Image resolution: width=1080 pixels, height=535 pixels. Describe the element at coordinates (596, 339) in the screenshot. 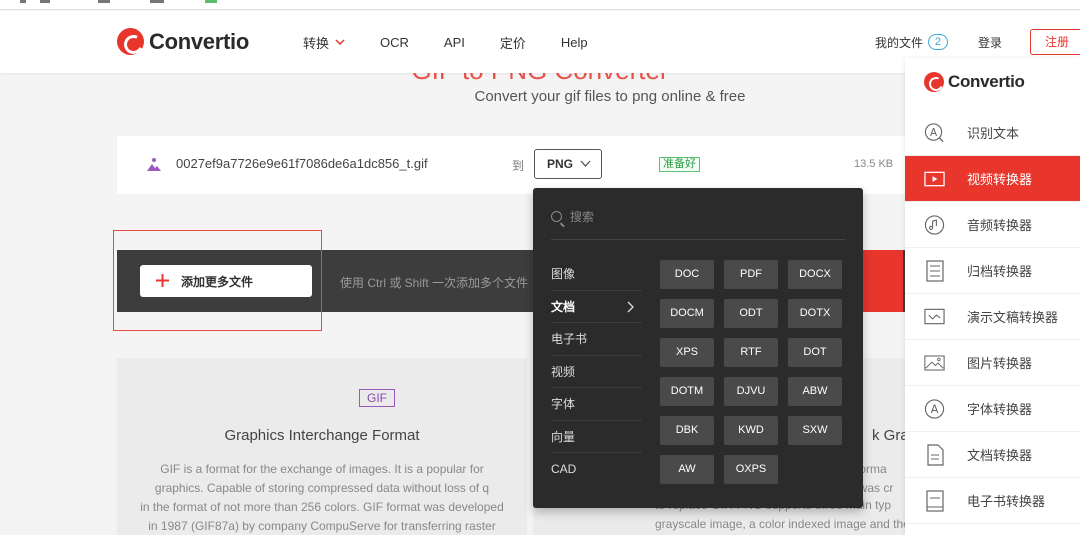

I see `category-ebook: 电子书` at that location.